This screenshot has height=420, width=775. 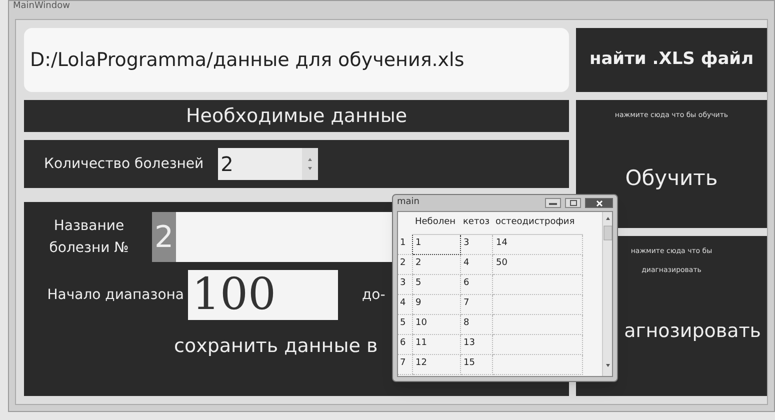 I want to click on row-header: 2, so click(x=405, y=264).